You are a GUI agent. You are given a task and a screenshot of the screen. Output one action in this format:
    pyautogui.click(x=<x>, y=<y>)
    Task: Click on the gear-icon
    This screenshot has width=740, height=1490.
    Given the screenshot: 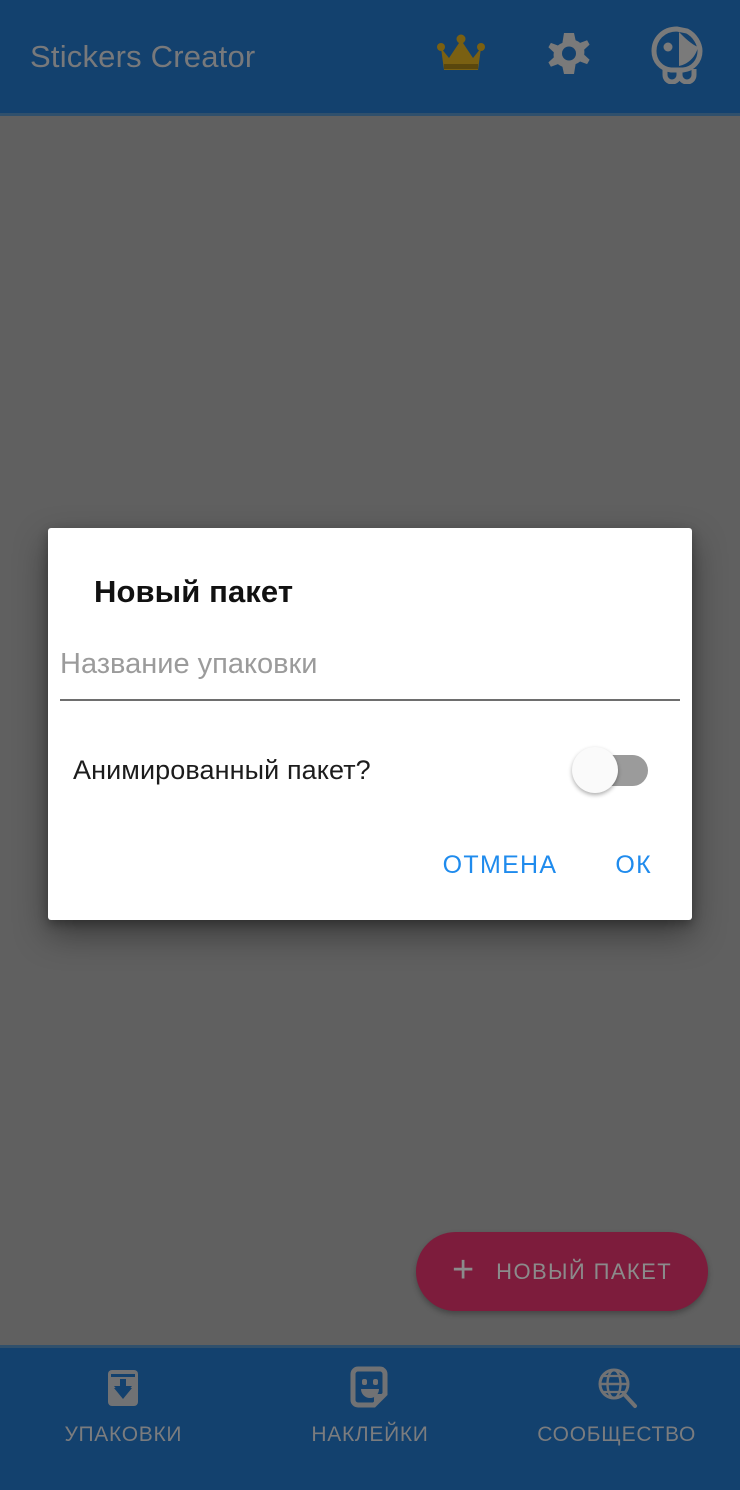 What is the action you would take?
    pyautogui.click(x=569, y=56)
    